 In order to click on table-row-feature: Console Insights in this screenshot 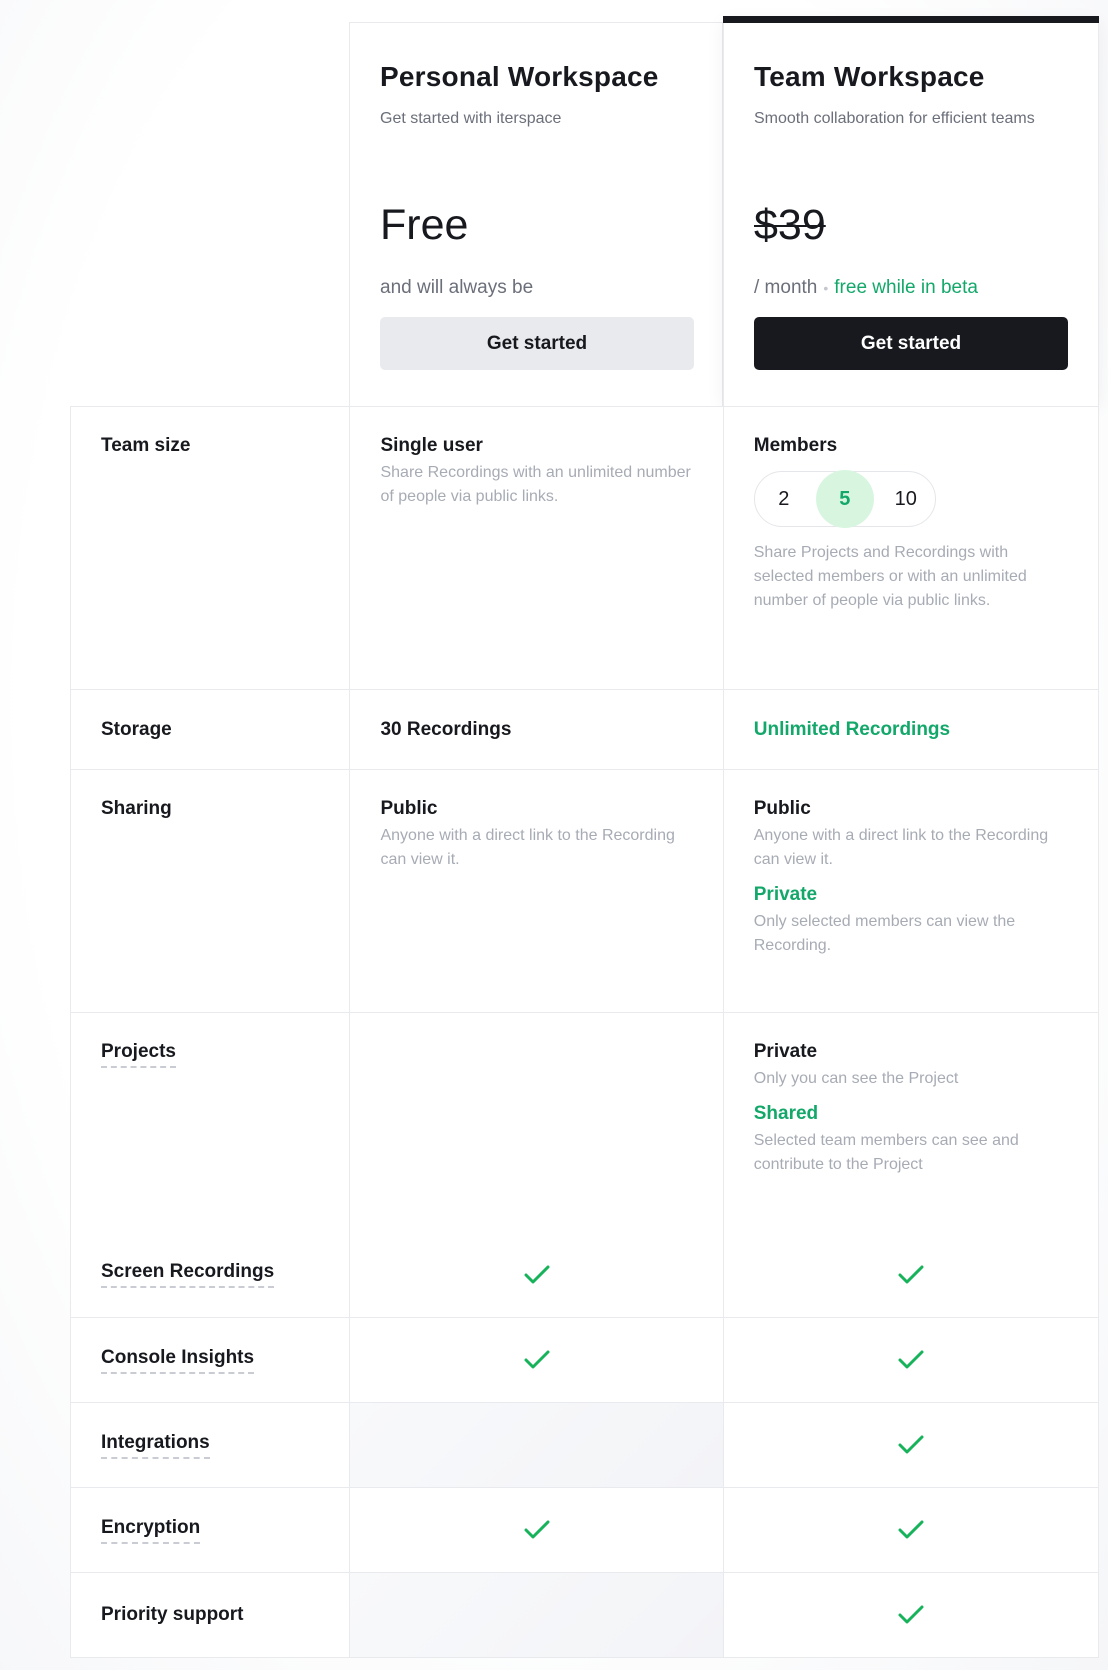, I will do `click(584, 1359)`.